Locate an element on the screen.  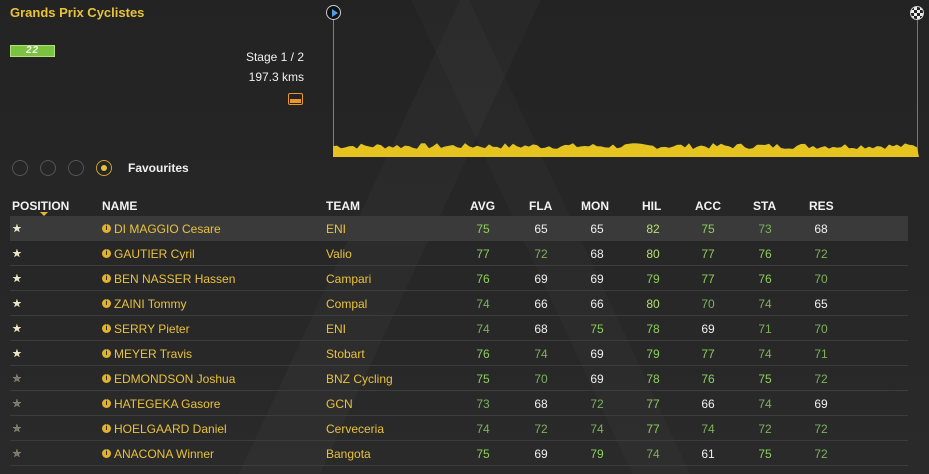
column-header-avg: AVG is located at coordinates (482, 206).